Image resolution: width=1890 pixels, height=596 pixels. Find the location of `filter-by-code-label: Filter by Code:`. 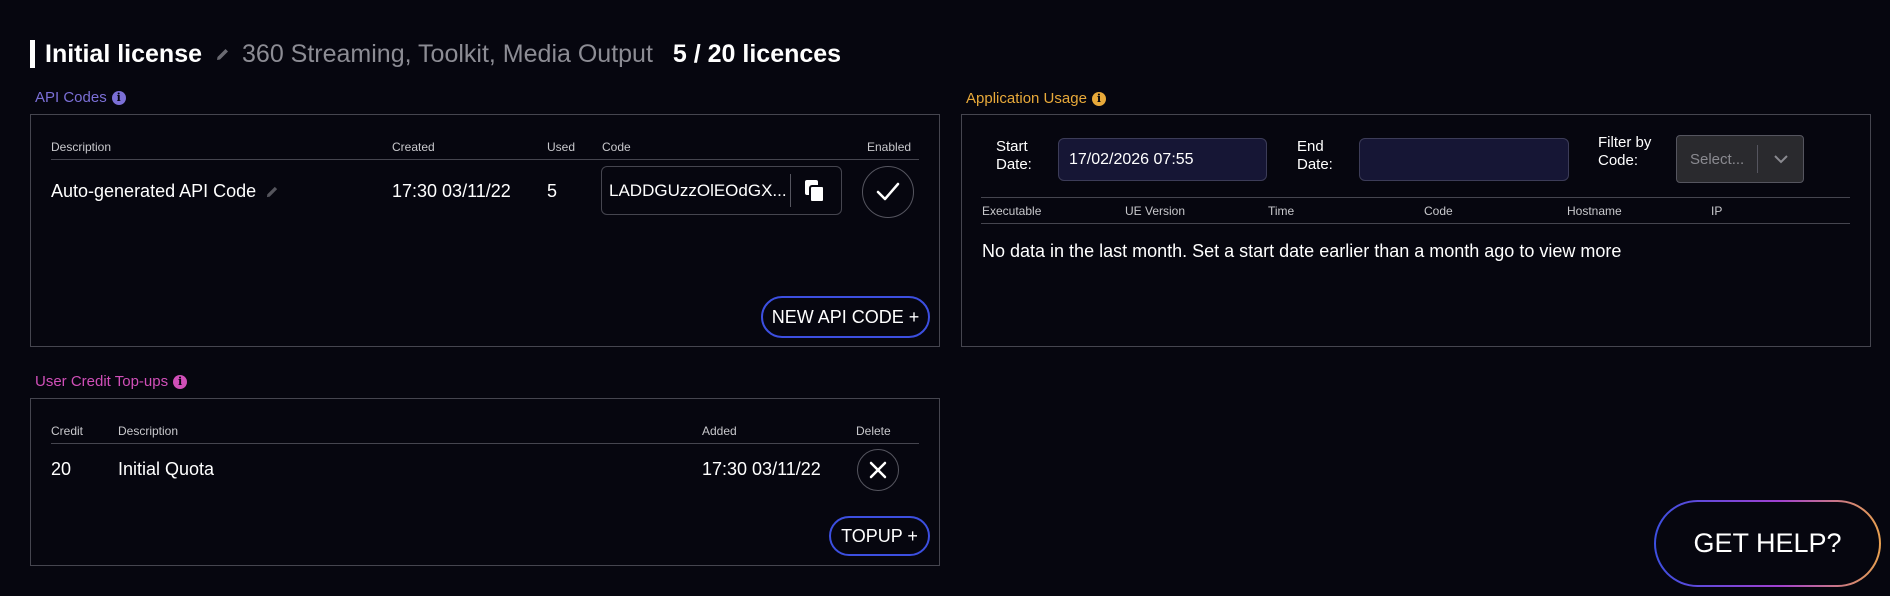

filter-by-code-label: Filter by Code: is located at coordinates (1624, 152).